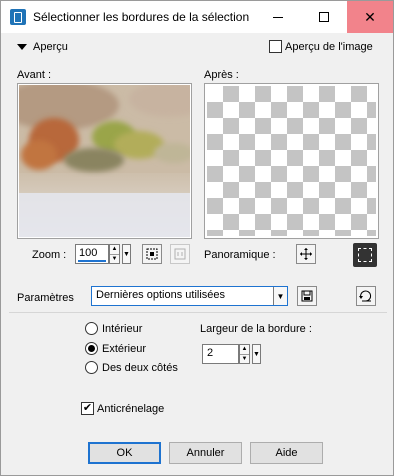 Image resolution: width=394 pixels, height=476 pixels. What do you see at coordinates (240, 255) in the screenshot?
I see `pan-label: Panoramique :` at bounding box center [240, 255].